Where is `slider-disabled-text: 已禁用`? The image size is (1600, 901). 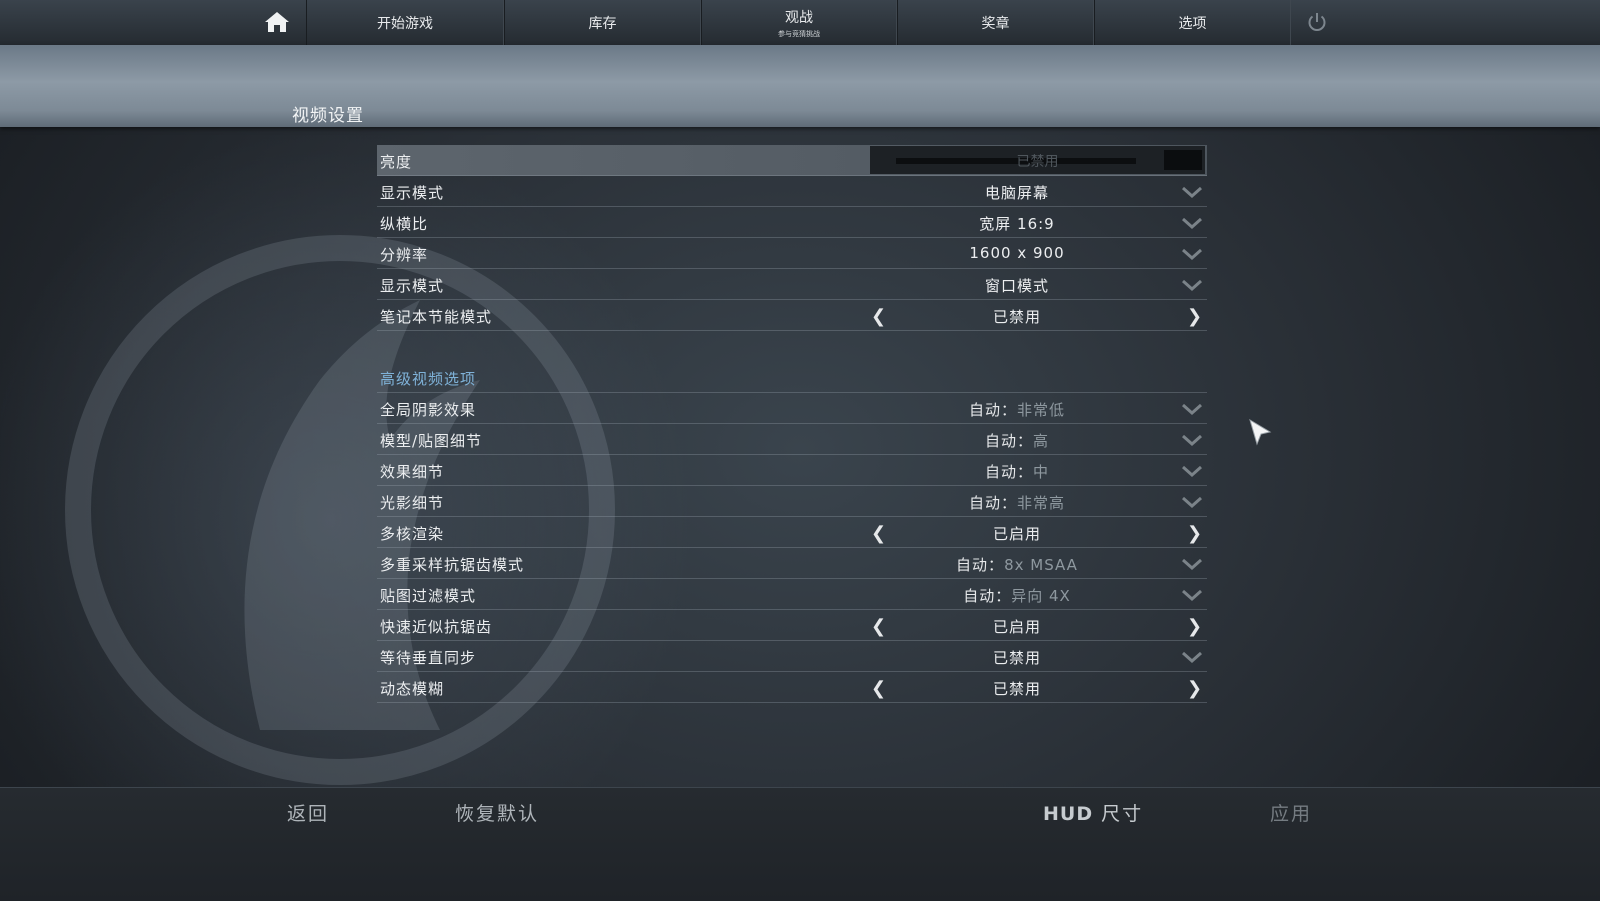
slider-disabled-text: 已禁用 is located at coordinates (1037, 162).